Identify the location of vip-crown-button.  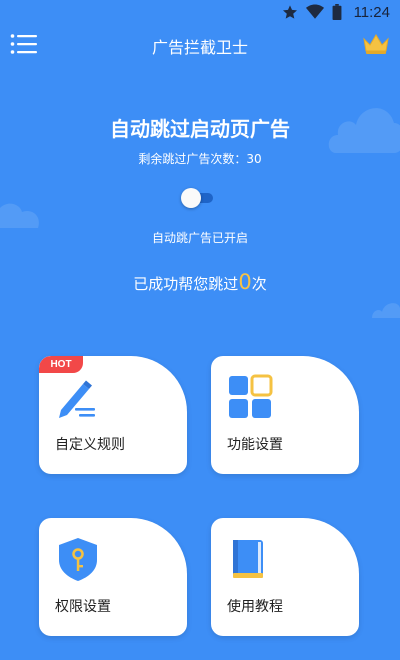
(376, 43).